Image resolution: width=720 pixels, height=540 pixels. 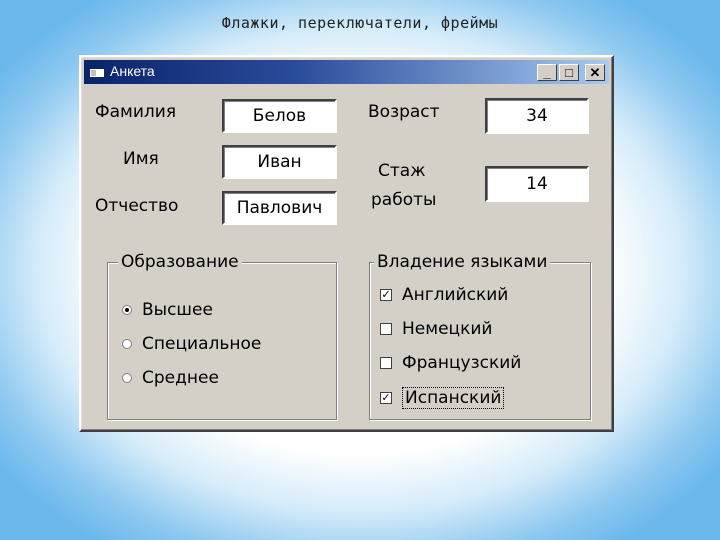 I want to click on minimize-button: _, so click(x=547, y=72).